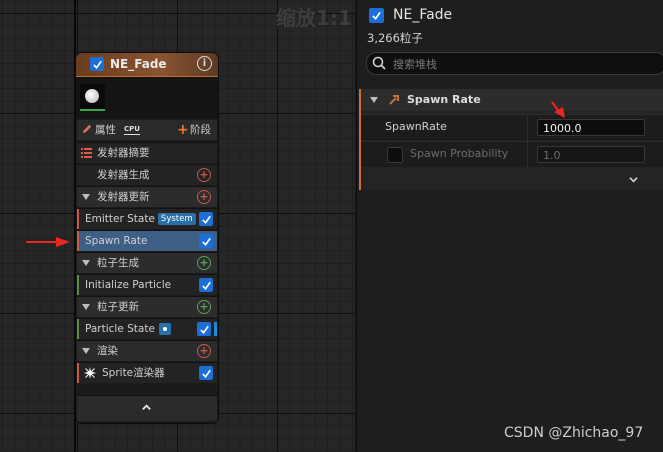 This screenshot has width=663, height=452. I want to click on info-icon: i, so click(204, 63).